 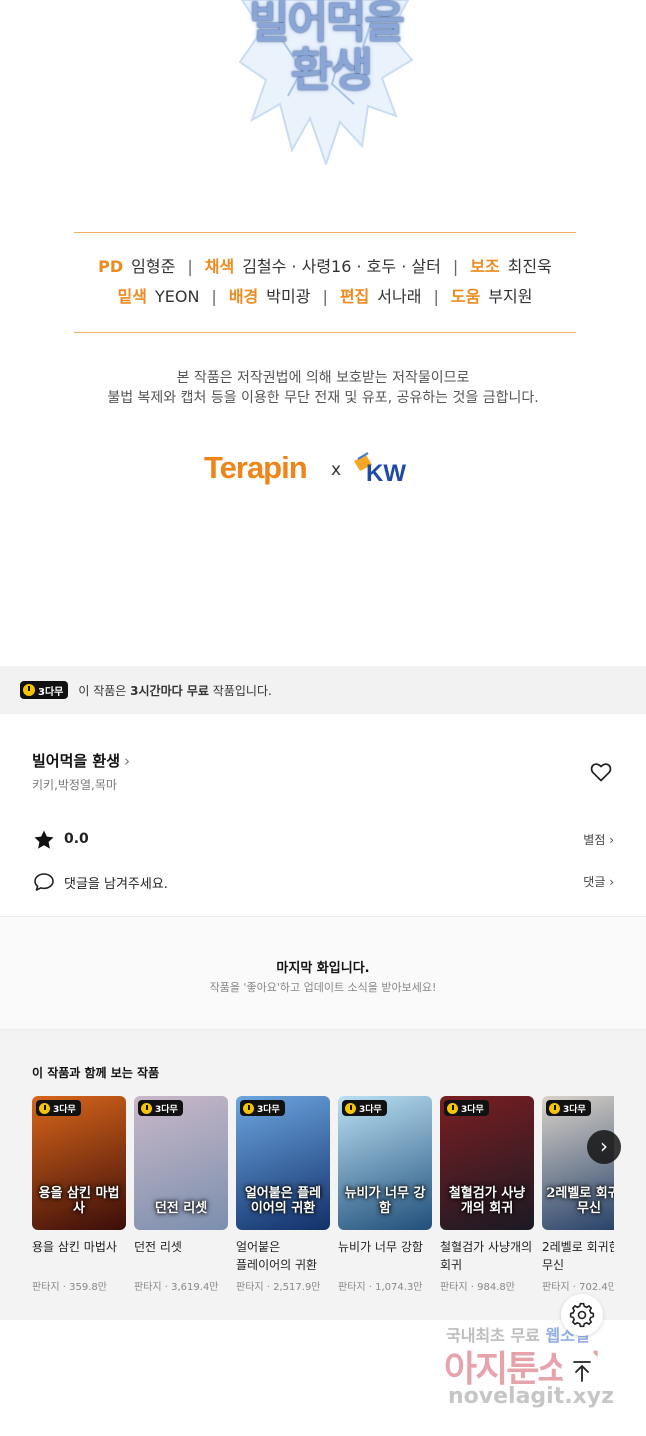 I want to click on comment-link: 댓글 ›, so click(x=598, y=881).